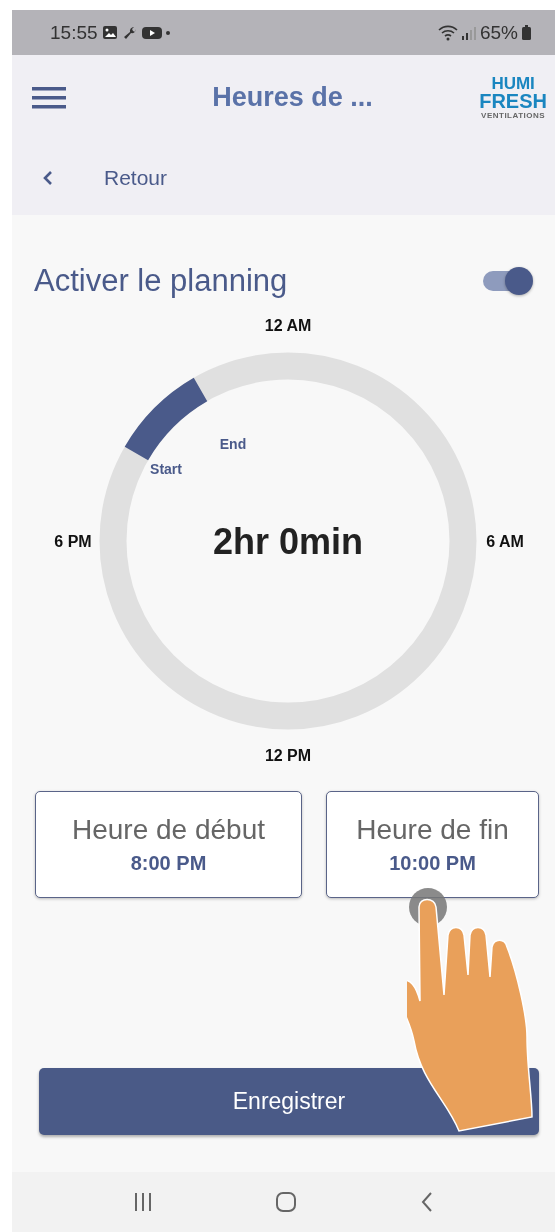 Image resolution: width=555 pixels, height=1232 pixels. What do you see at coordinates (285, 1202) in the screenshot?
I see `home-icon` at bounding box center [285, 1202].